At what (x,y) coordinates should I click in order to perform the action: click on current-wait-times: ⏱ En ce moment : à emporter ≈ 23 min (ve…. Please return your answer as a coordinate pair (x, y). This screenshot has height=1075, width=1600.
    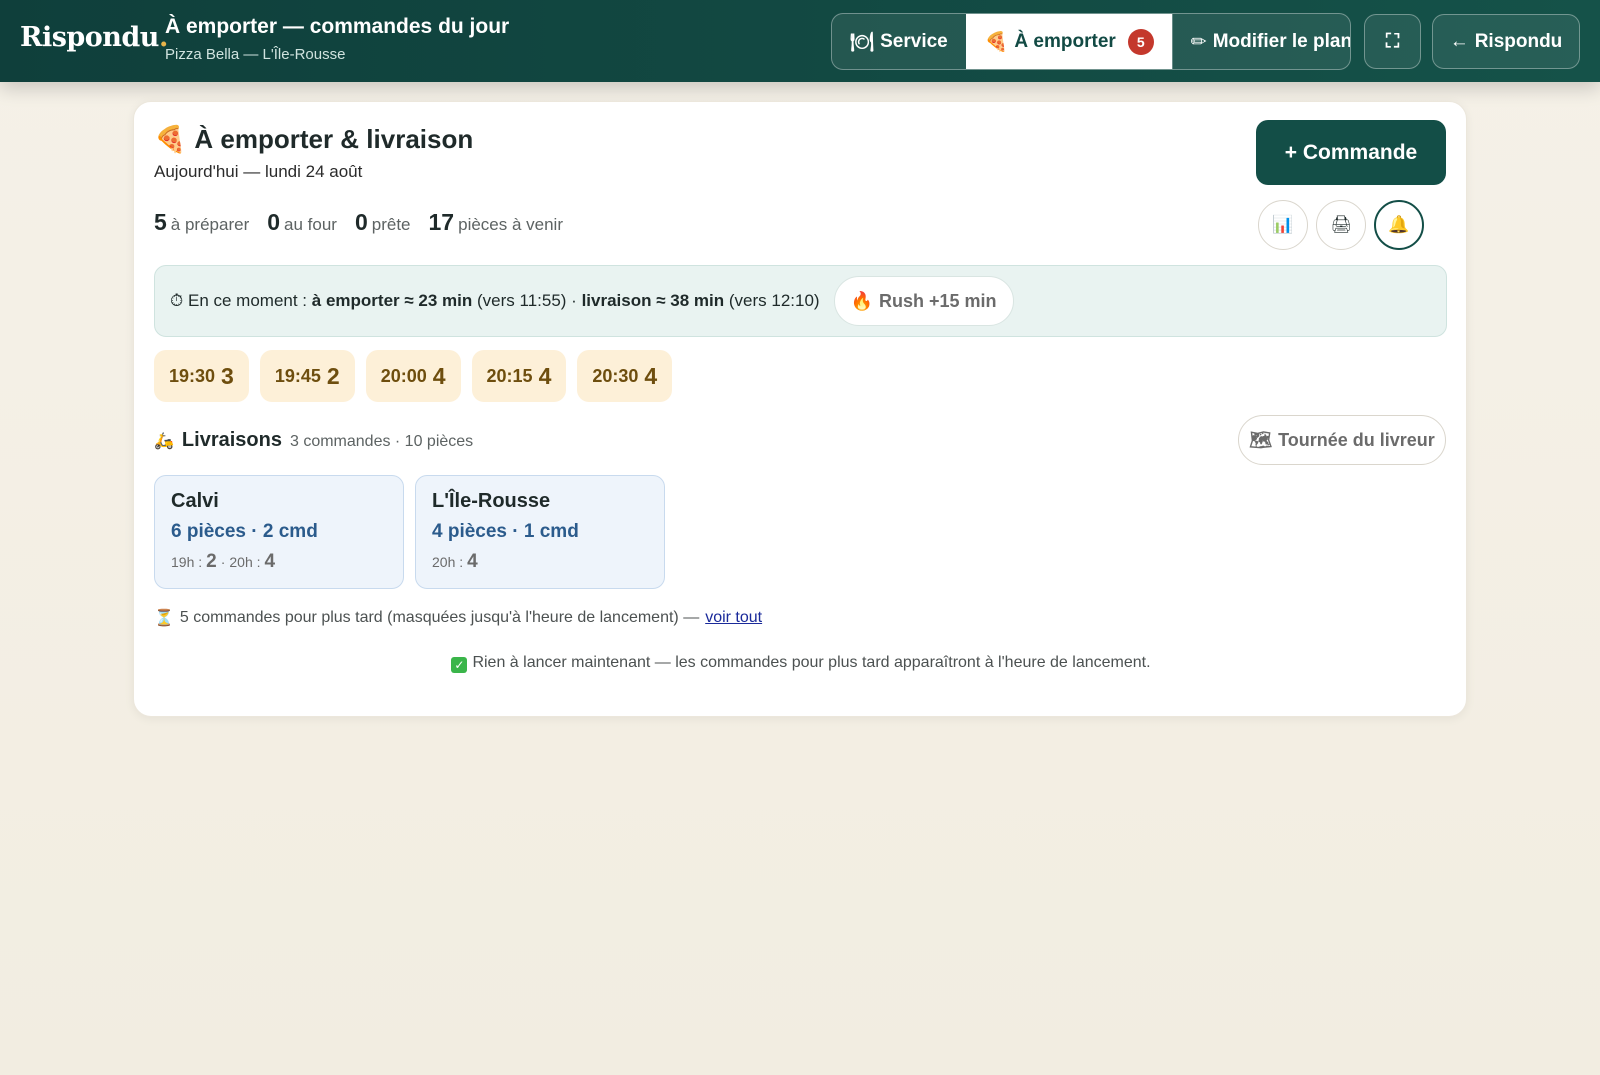
    Looking at the image, I should click on (800, 301).